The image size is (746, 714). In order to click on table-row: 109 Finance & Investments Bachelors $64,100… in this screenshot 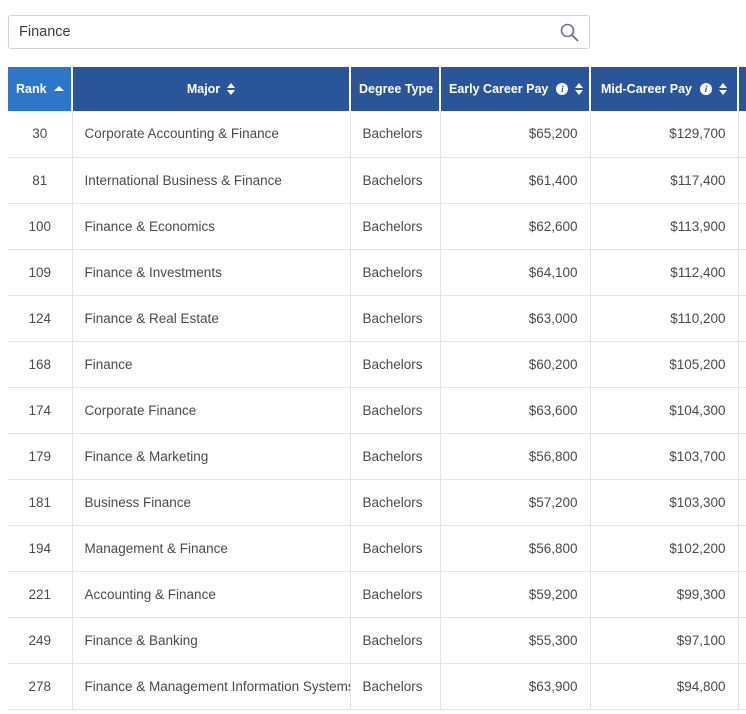, I will do `click(377, 272)`.